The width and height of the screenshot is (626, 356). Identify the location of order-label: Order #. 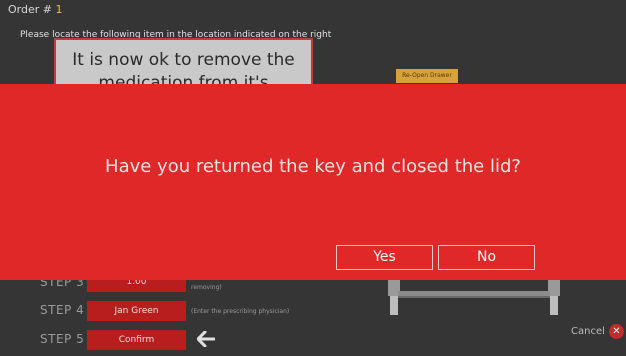
(30, 9).